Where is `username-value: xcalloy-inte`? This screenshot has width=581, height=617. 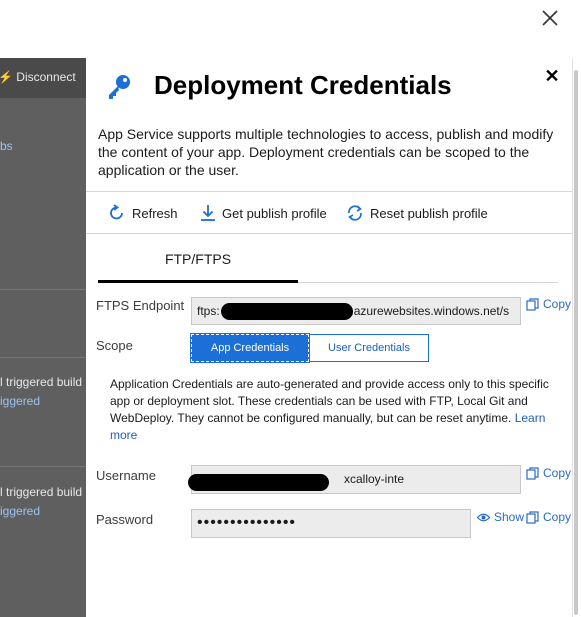 username-value: xcalloy-inte is located at coordinates (374, 479).